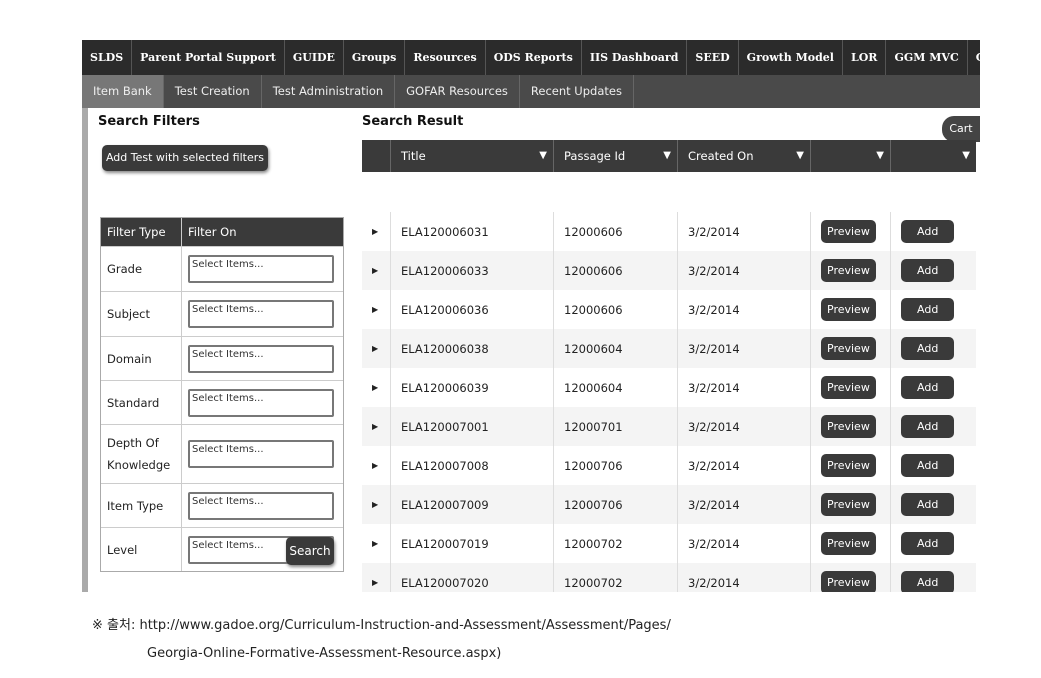  I want to click on nav-item-ods-reports: ODS Reports, so click(534, 57).